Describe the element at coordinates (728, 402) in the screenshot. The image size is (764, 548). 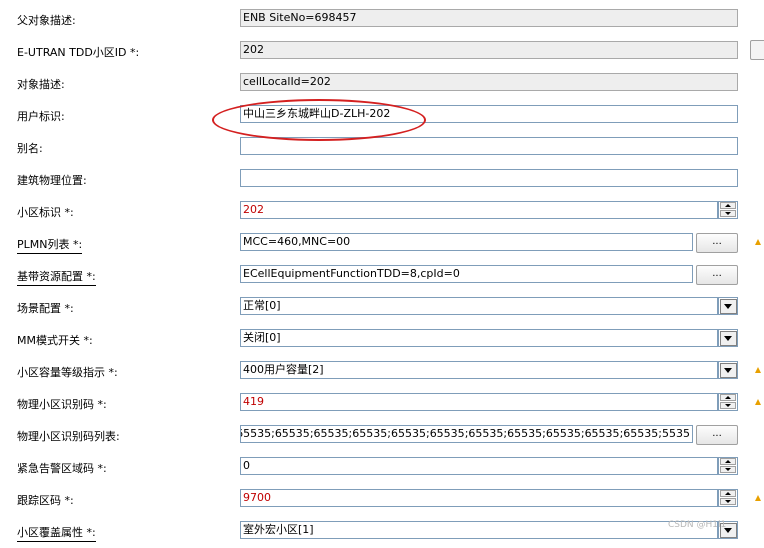
I see `pci-spinner-icon` at that location.